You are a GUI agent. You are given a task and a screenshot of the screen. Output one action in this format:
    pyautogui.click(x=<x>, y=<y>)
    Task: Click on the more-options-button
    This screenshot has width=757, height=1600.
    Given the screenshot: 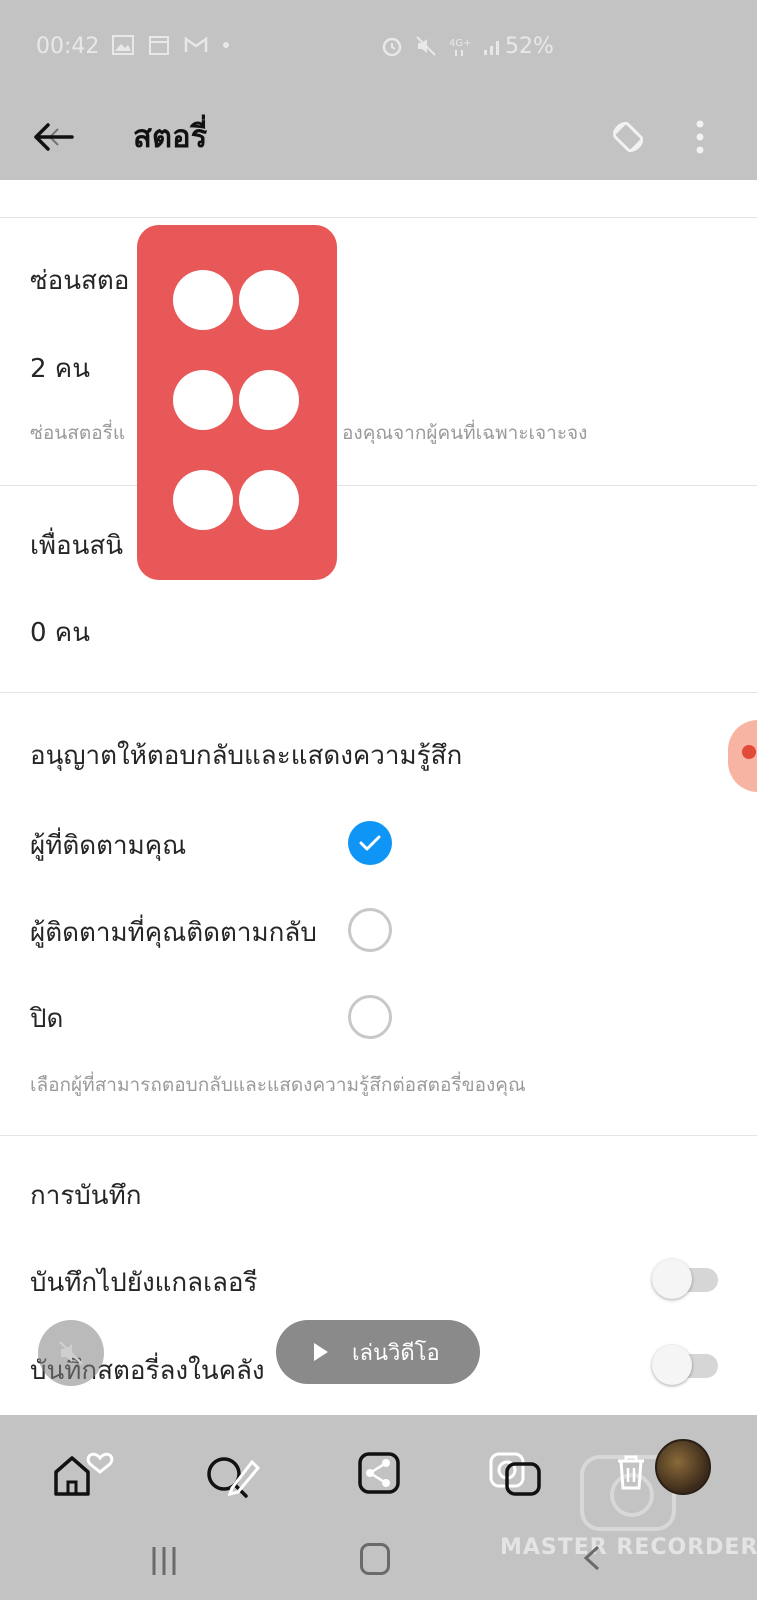 What is the action you would take?
    pyautogui.click(x=700, y=137)
    